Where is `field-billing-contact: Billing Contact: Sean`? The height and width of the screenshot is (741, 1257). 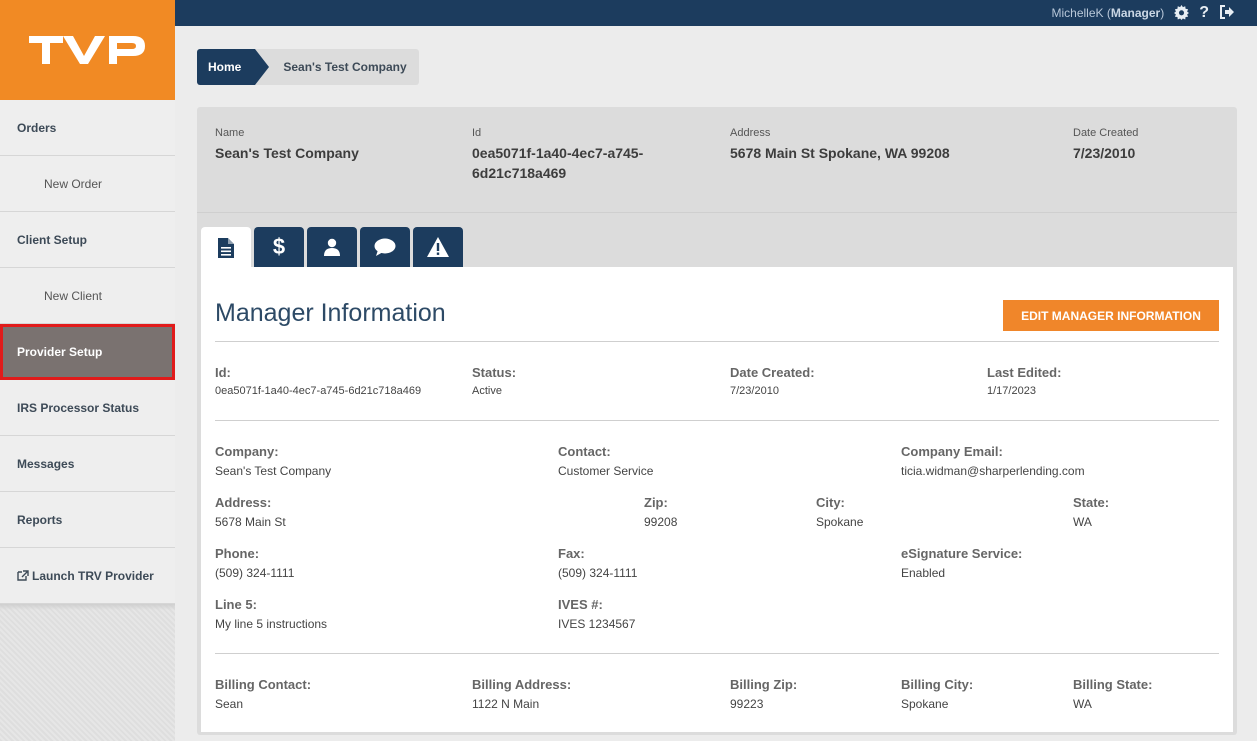
field-billing-contact: Billing Contact: Sean is located at coordinates (263, 694).